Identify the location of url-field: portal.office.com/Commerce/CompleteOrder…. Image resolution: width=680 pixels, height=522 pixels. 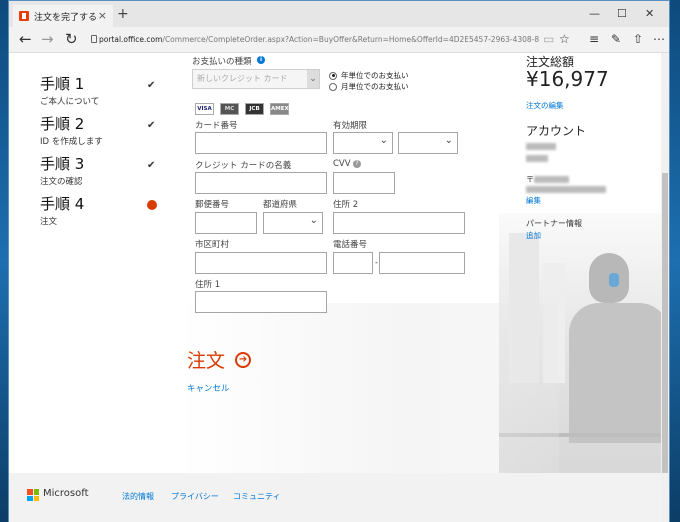
(319, 40).